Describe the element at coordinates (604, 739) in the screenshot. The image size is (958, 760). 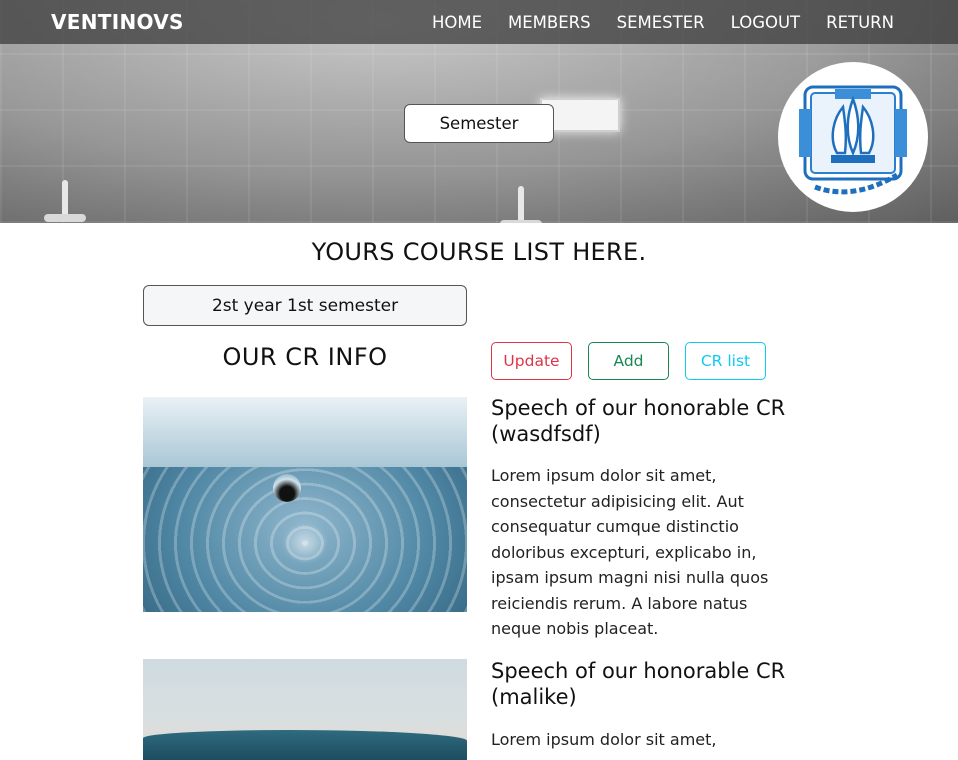
I see `cr-speech-text: Lorem ipsum dolor sit amet,` at that location.